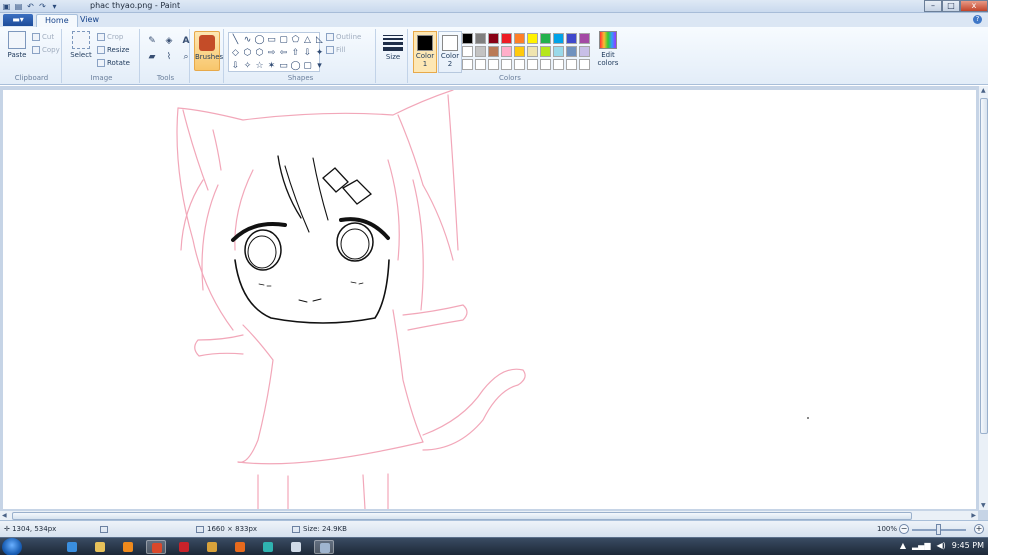 Image resolution: width=1024 pixels, height=555 pixels. Describe the element at coordinates (608, 49) in the screenshot. I see `edit-colors-button: Edit colors` at that location.